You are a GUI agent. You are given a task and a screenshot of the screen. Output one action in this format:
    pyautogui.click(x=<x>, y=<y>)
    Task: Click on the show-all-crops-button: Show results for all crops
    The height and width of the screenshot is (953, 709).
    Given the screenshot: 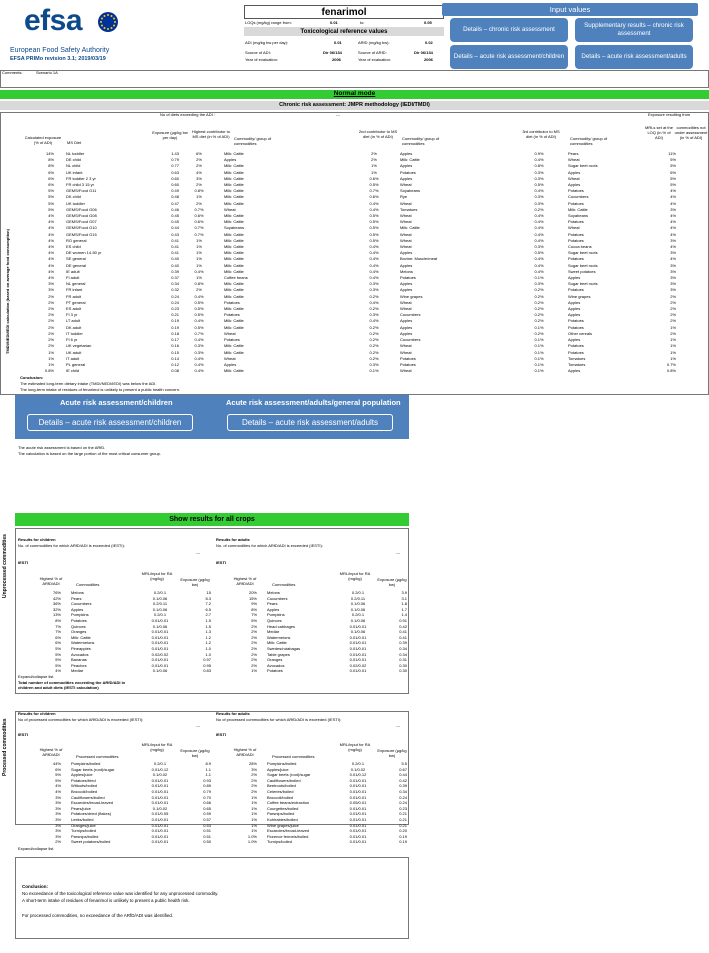 What is the action you would take?
    pyautogui.click(x=212, y=519)
    